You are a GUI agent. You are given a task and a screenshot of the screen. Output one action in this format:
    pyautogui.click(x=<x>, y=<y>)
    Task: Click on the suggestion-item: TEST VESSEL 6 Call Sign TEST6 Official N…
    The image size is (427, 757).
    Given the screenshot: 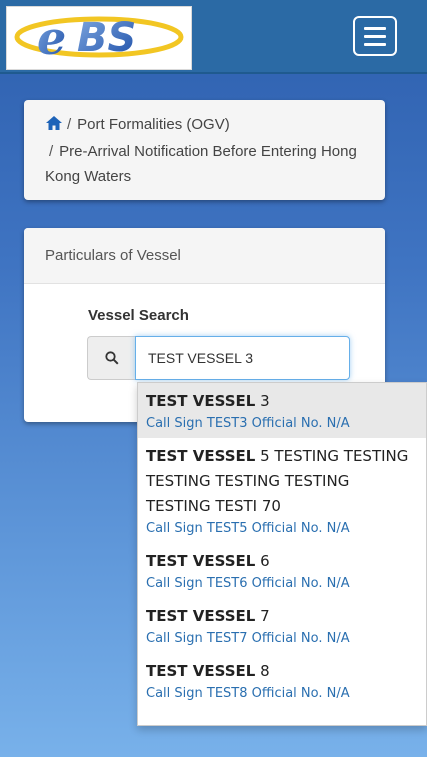 What is the action you would take?
    pyautogui.click(x=282, y=570)
    